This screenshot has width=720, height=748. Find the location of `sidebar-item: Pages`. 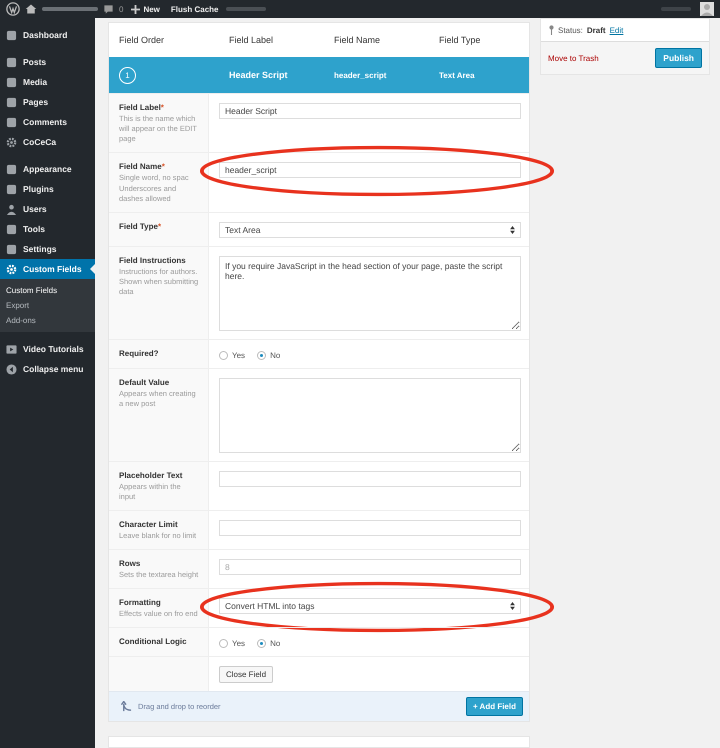

sidebar-item: Pages is located at coordinates (47, 102).